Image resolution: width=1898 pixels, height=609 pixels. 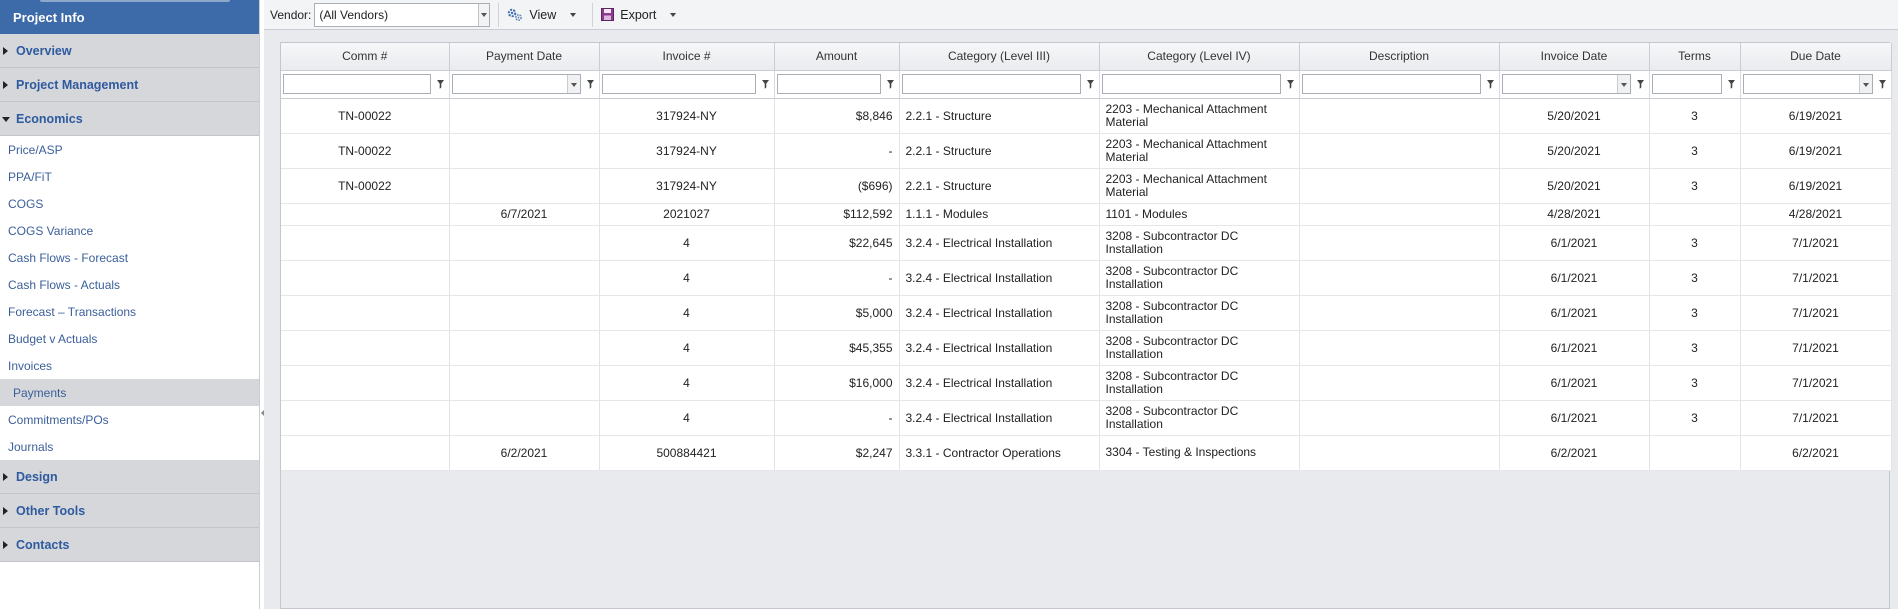 I want to click on filter-row, so click(x=1086, y=84).